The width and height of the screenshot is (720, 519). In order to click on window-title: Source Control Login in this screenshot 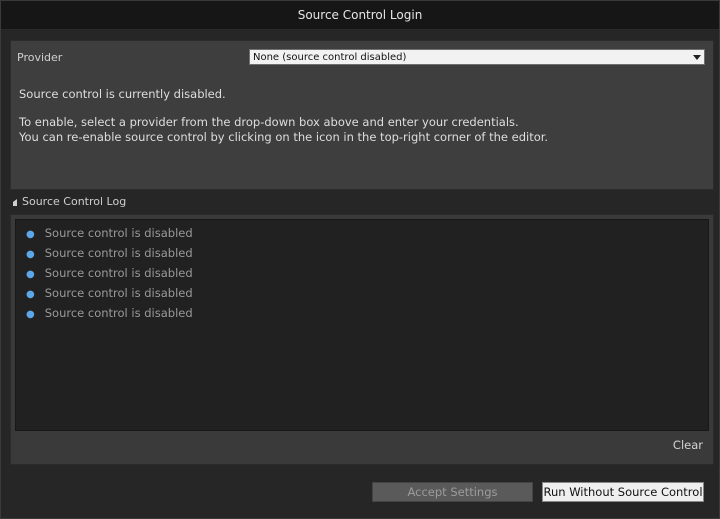, I will do `click(360, 15)`.